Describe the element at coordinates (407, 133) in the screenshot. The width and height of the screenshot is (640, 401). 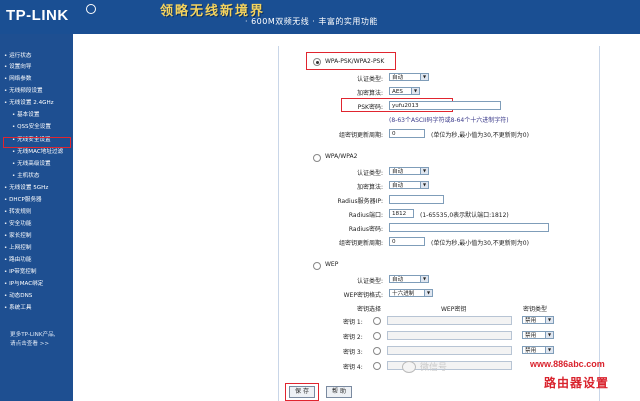
I see `wpa-psk-renew-input: 0` at that location.